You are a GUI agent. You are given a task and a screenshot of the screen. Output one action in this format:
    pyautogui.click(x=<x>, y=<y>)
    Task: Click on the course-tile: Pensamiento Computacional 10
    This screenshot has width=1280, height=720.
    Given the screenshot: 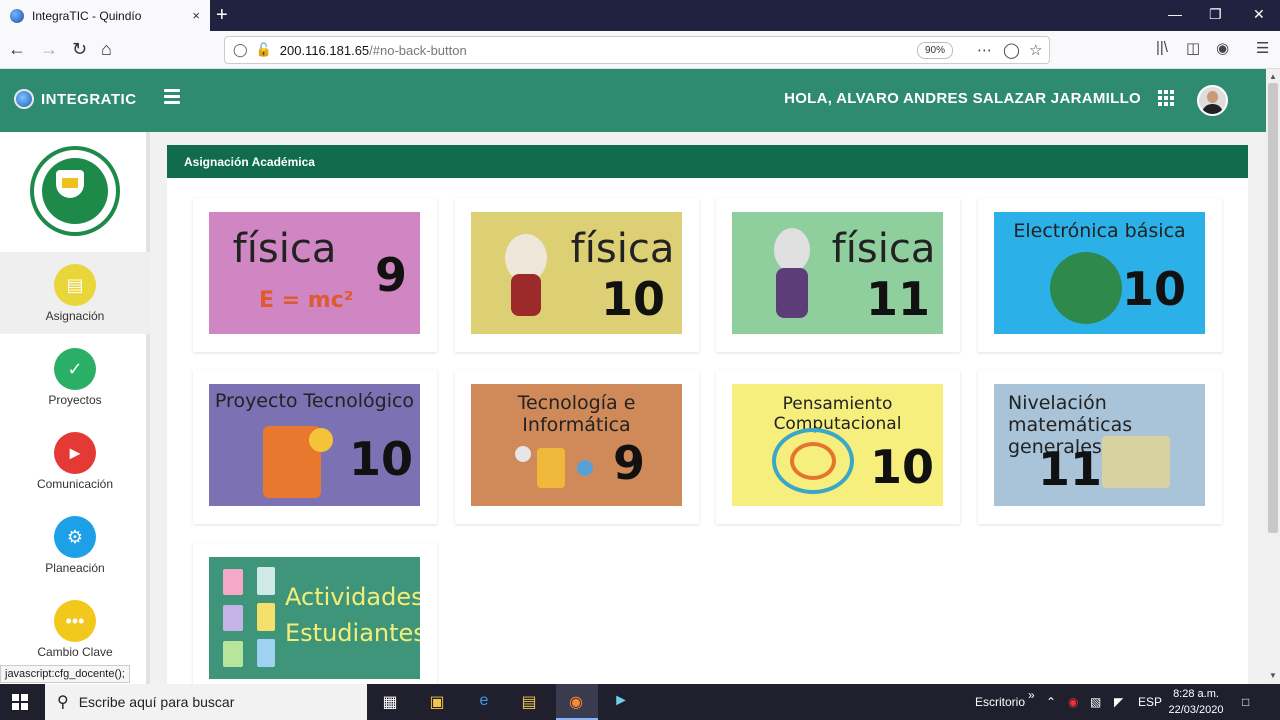 What is the action you would take?
    pyautogui.click(x=837, y=445)
    